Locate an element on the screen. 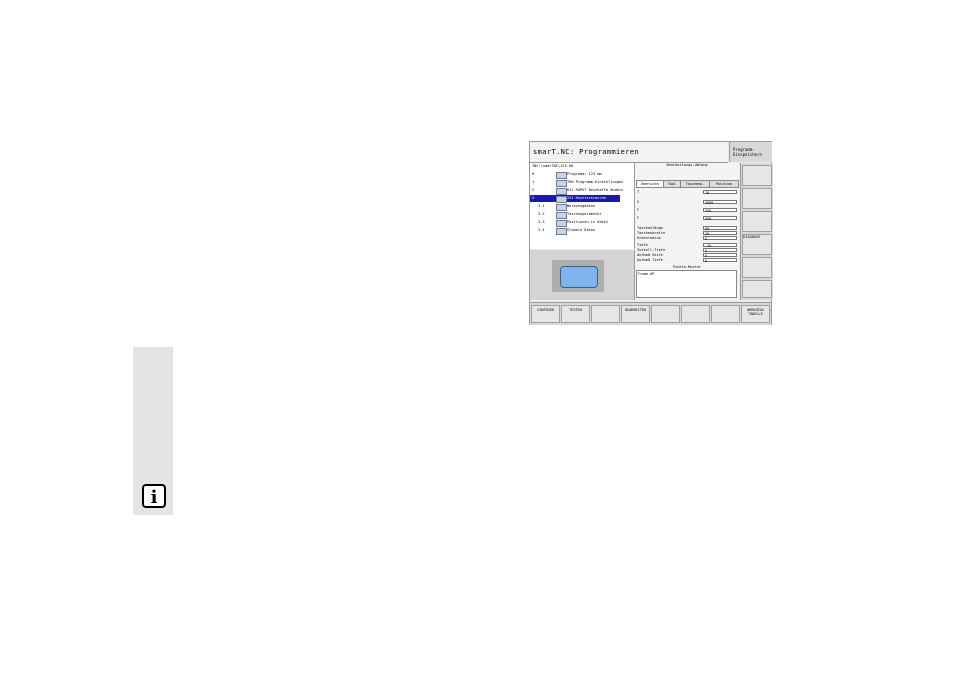 The height and width of the screenshot is (674, 954). program-icon is located at coordinates (561, 175).